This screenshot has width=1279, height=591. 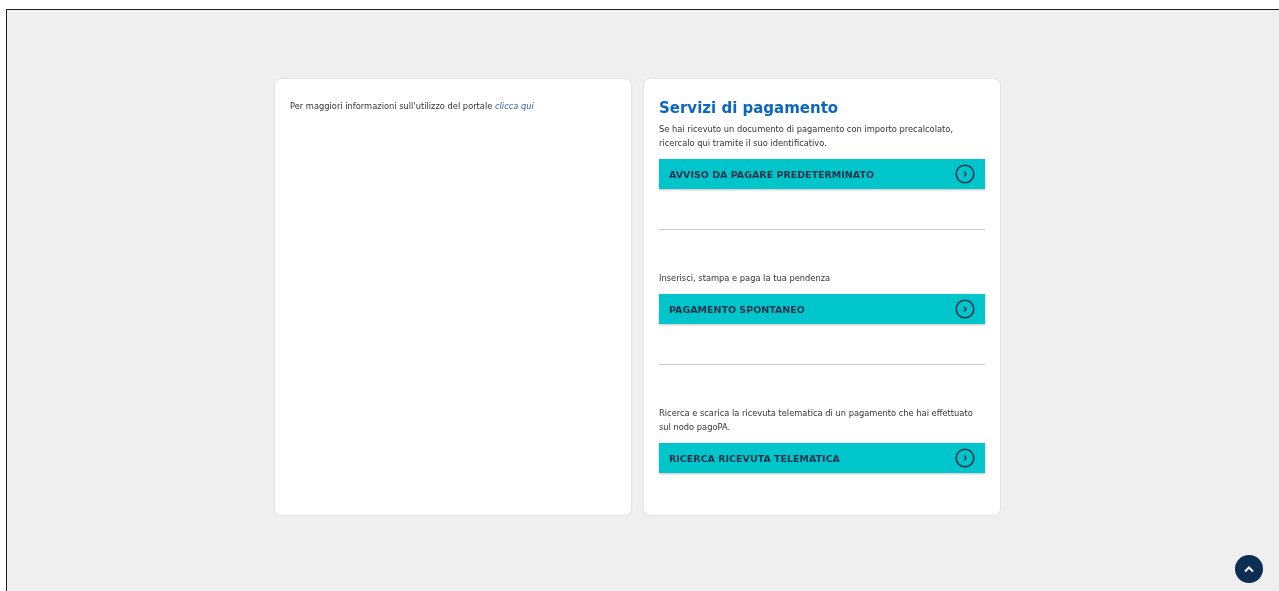 What do you see at coordinates (822, 309) in the screenshot?
I see `service-button: PAGAMENTO SPONTANEO` at bounding box center [822, 309].